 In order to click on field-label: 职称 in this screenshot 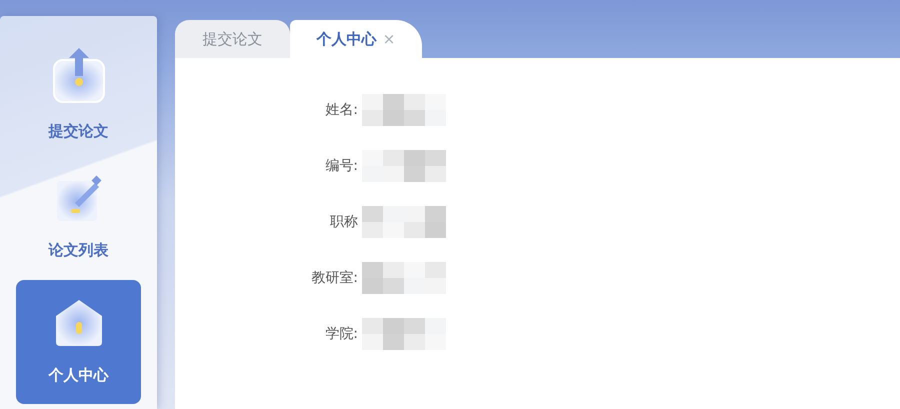, I will do `click(343, 222)`.